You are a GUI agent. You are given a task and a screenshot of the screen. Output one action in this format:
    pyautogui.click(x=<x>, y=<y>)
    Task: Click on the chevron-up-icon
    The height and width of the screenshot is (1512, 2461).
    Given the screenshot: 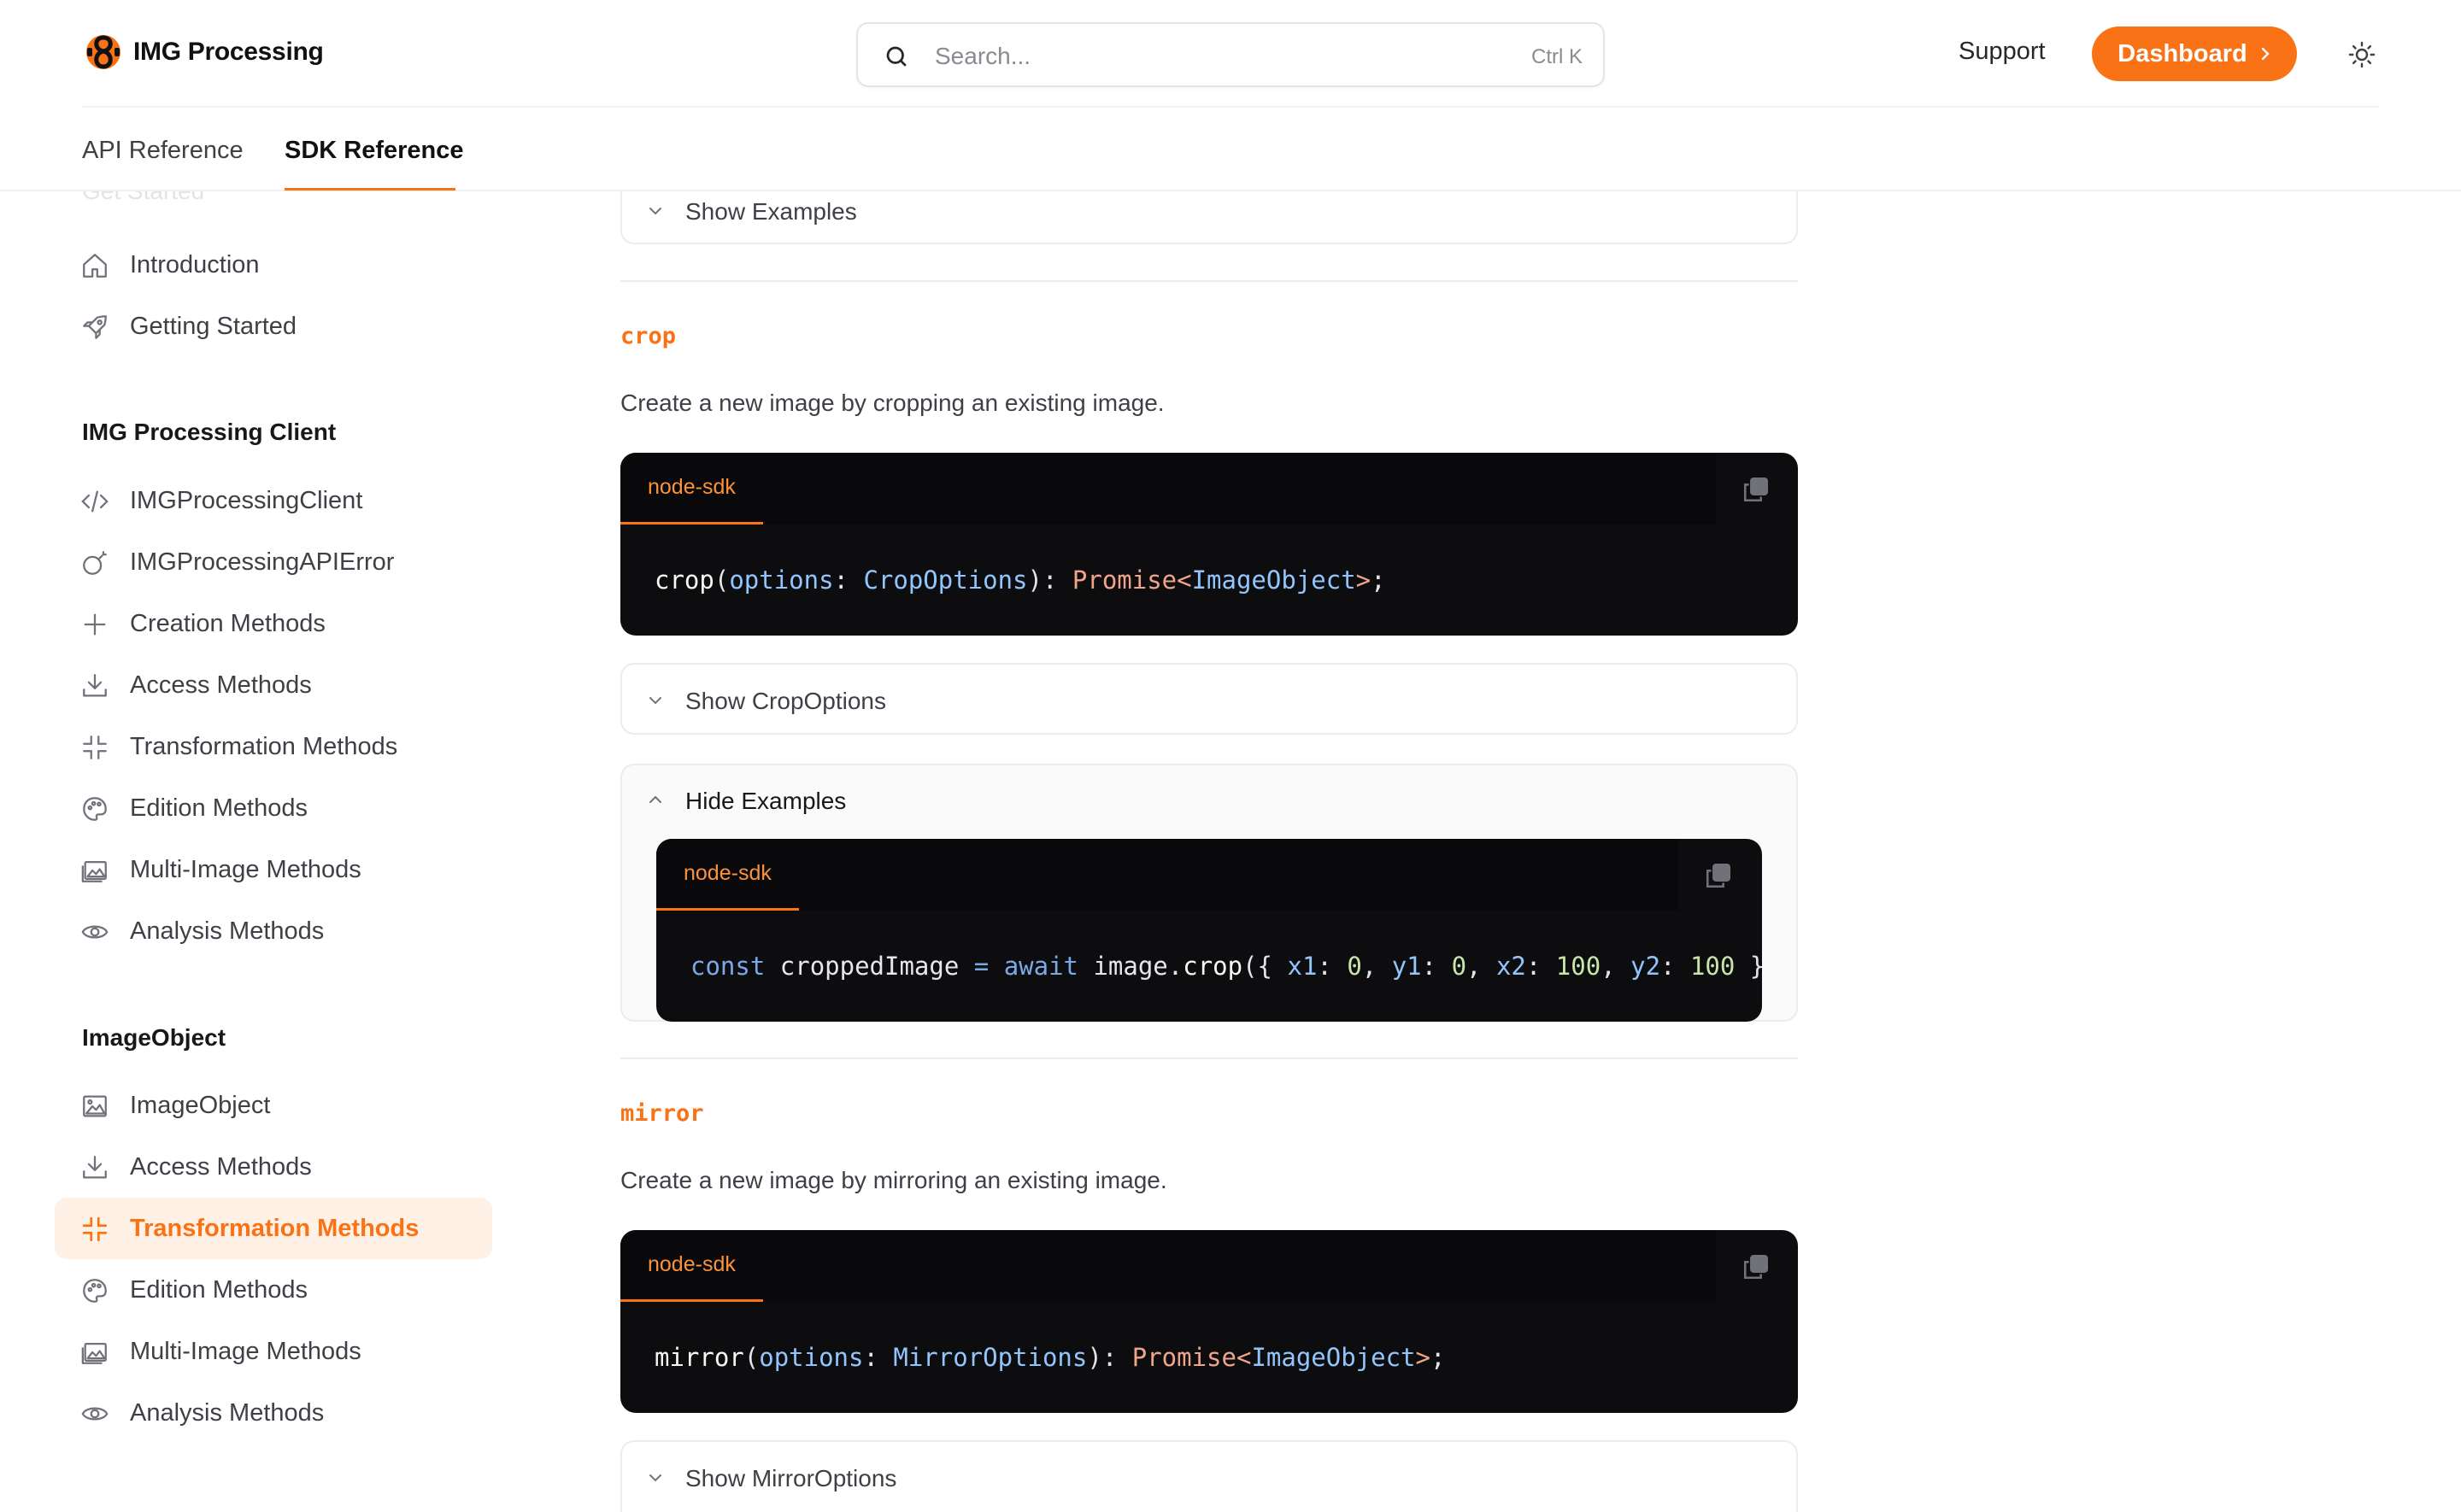 What is the action you would take?
    pyautogui.click(x=655, y=799)
    